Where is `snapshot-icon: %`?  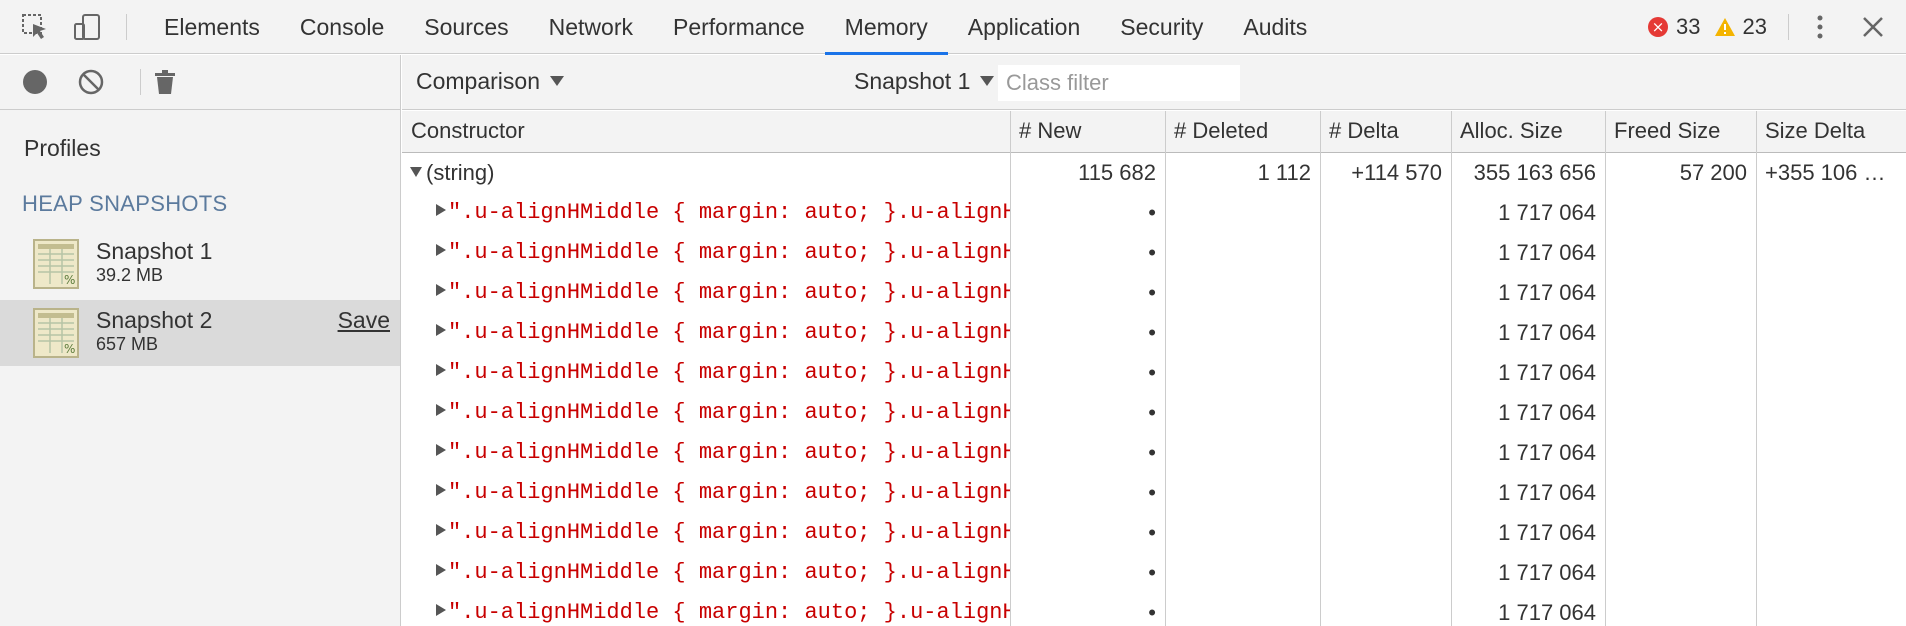
snapshot-icon: % is located at coordinates (56, 333).